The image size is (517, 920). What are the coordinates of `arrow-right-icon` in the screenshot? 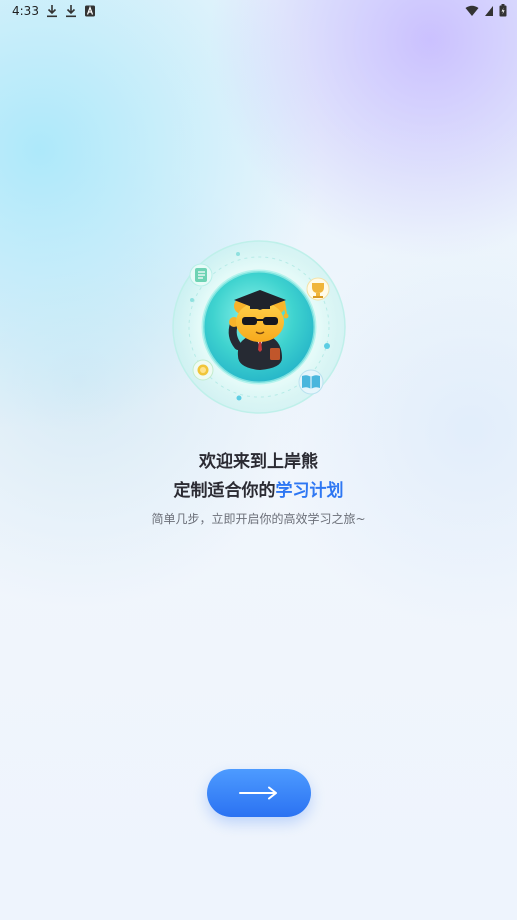 It's located at (258, 793).